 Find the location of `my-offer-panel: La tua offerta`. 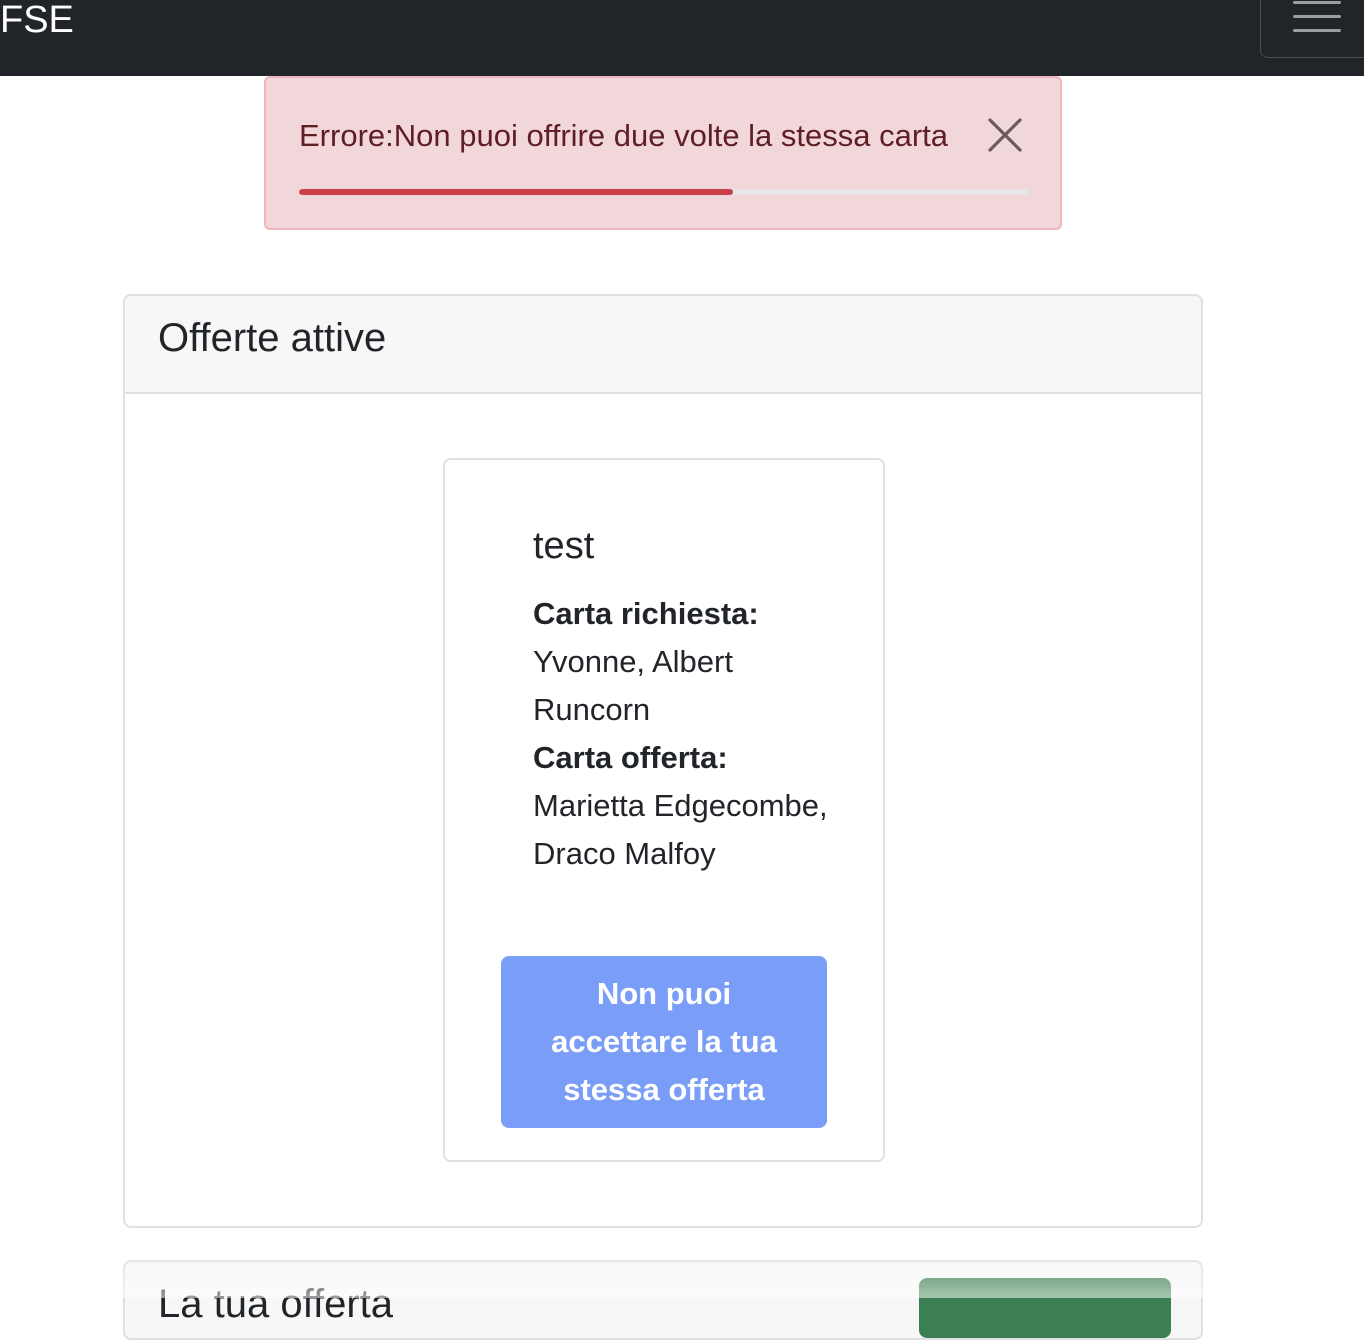

my-offer-panel: La tua offerta is located at coordinates (663, 1300).